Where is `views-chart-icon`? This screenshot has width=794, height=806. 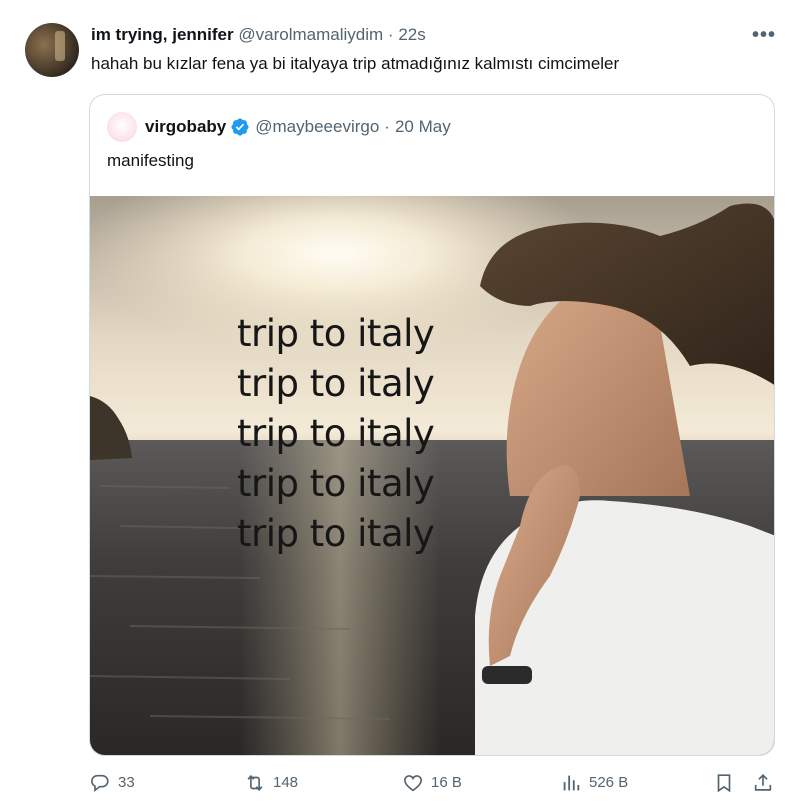
views-chart-icon is located at coordinates (571, 783).